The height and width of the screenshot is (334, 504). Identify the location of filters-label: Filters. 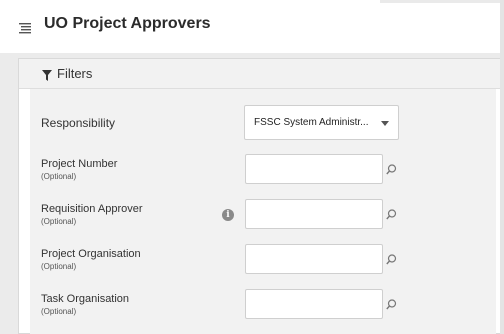
(75, 73).